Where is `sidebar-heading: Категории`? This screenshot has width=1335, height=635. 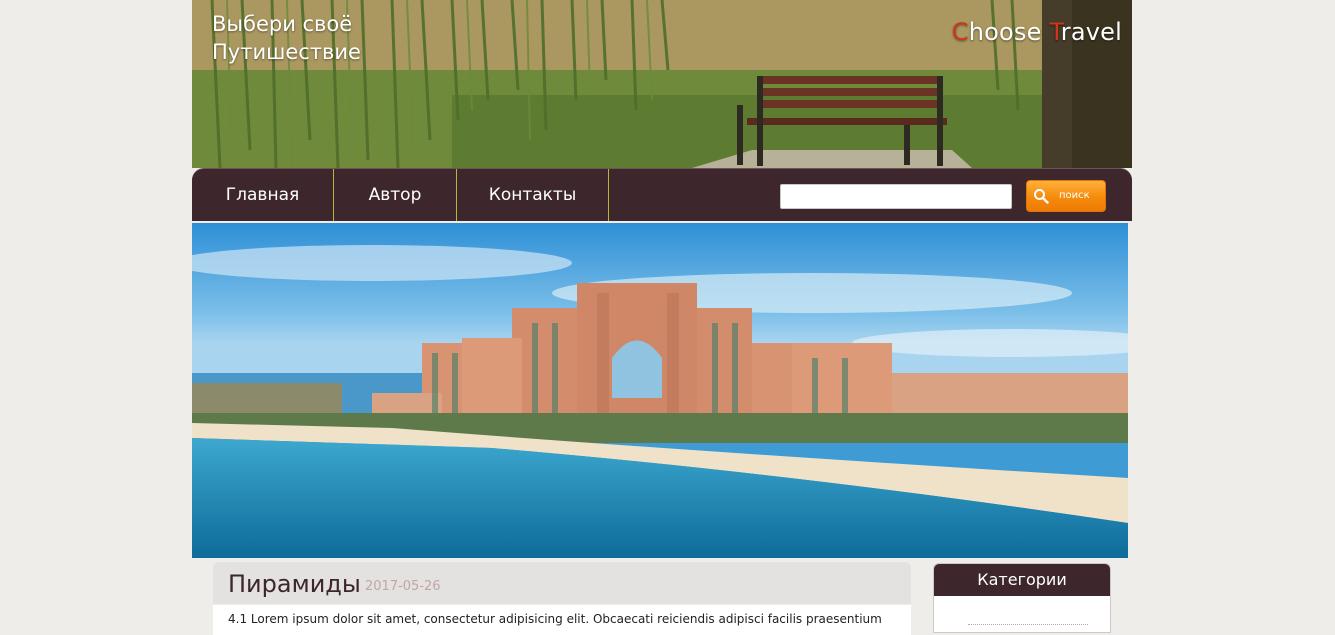
sidebar-heading: Категории is located at coordinates (1022, 580).